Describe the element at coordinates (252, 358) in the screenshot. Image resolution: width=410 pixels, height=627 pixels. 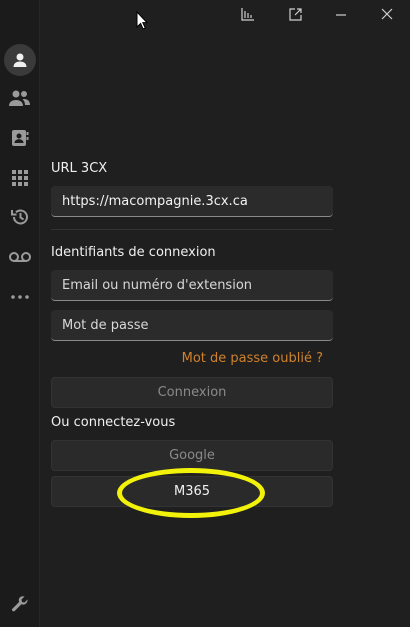
I see `forgot-password-link: Mot de passe oublié ?` at that location.